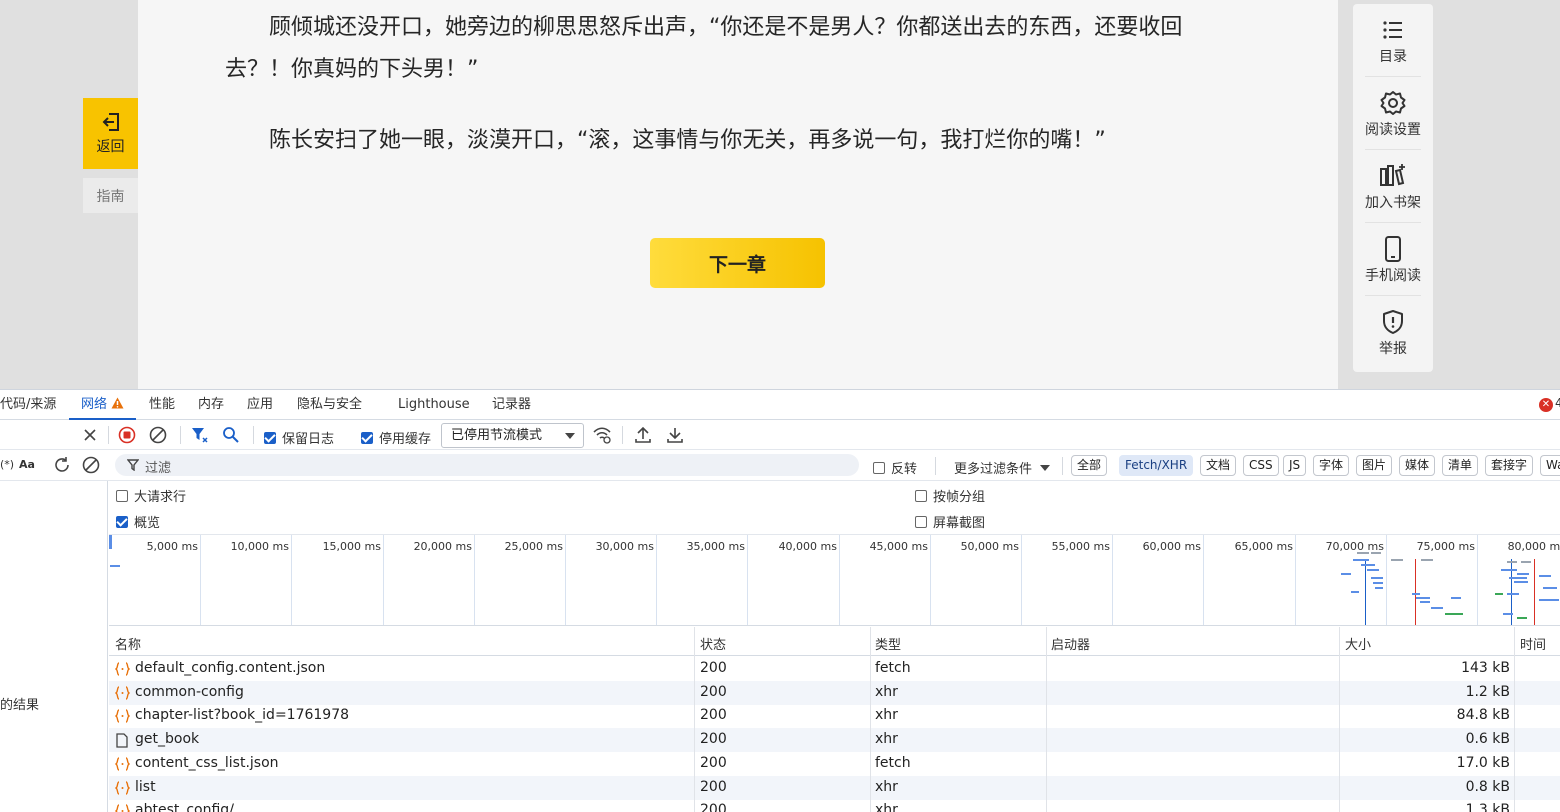 The image size is (1560, 812). I want to click on column-header-name: 名称, so click(128, 643).